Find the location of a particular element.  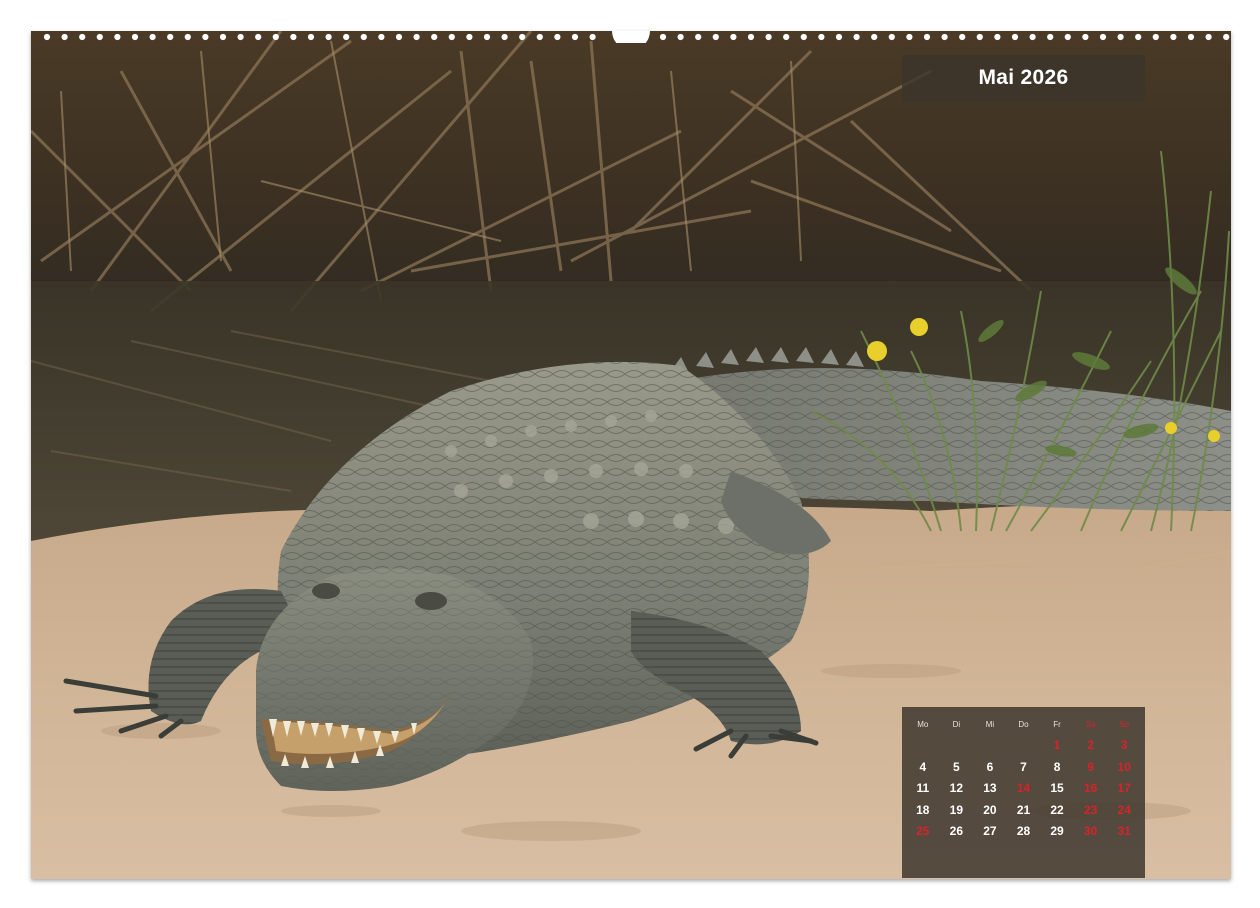

day-cell: 18 is located at coordinates (923, 809).